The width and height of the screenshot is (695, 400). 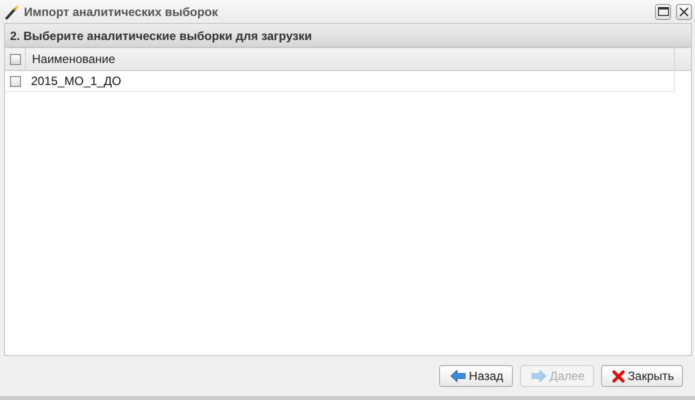 I want to click on select-all-checkbox, so click(x=15, y=59).